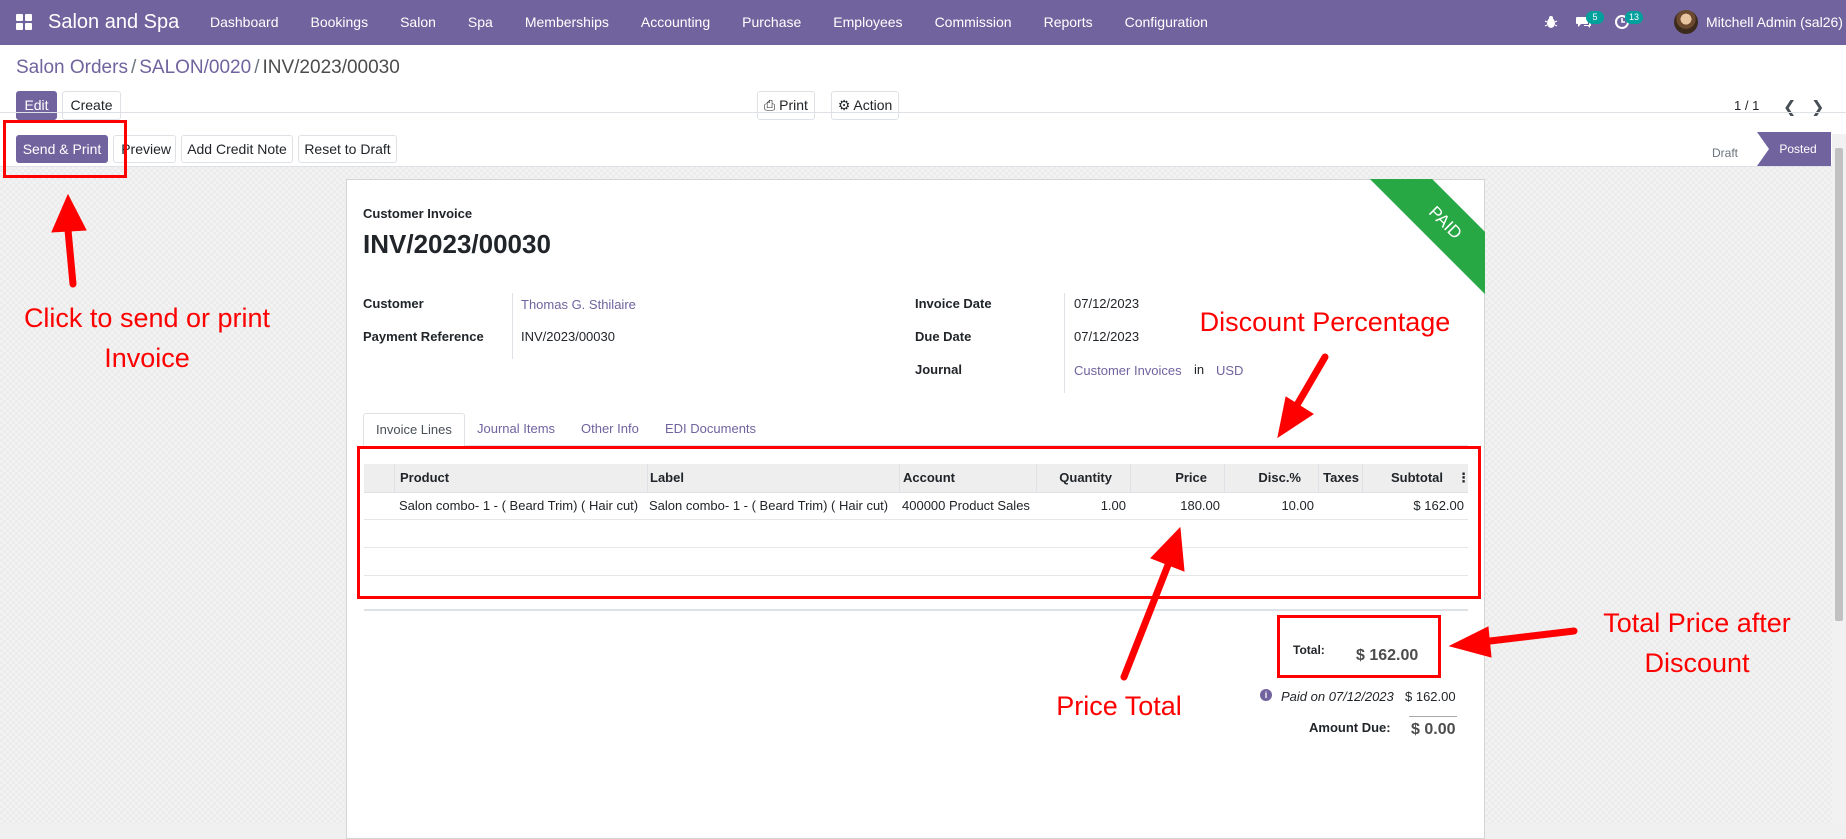  What do you see at coordinates (1337, 696) in the screenshot?
I see `paid-on-text: Paid on 07/12/2023` at bounding box center [1337, 696].